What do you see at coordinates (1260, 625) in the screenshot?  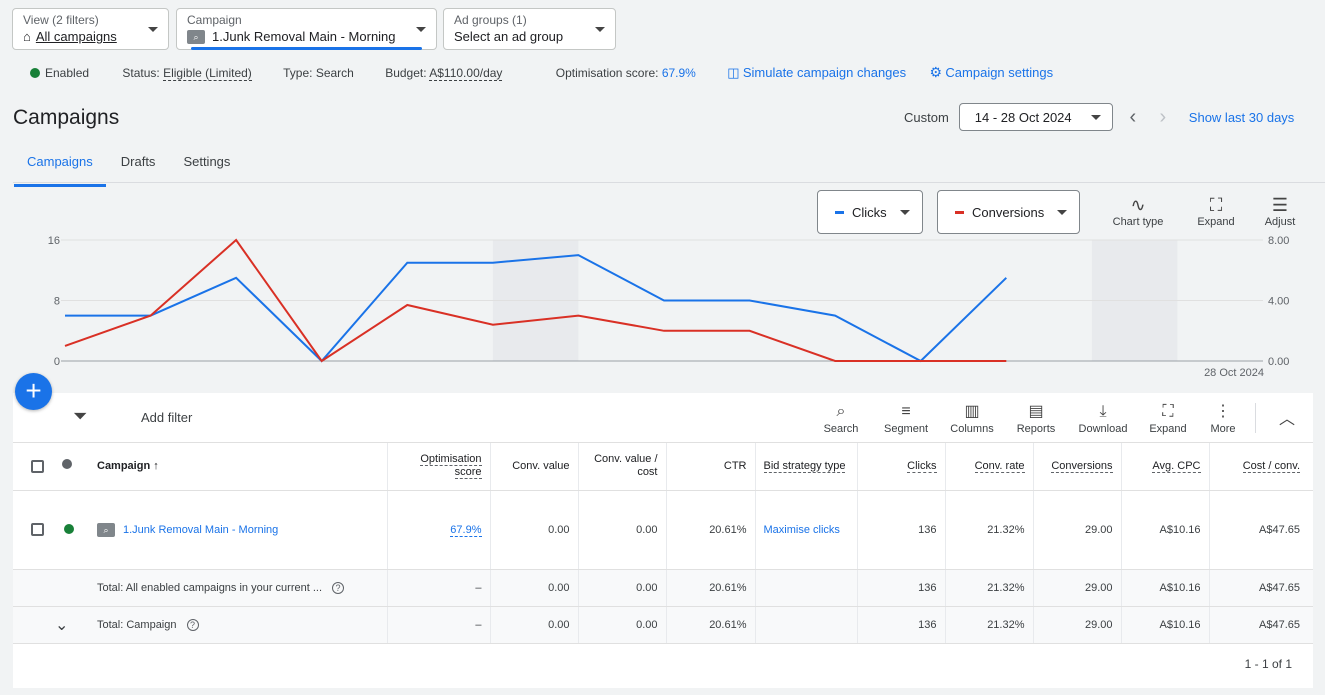 I see `total-campaign-cost-conv: A$47.65` at bounding box center [1260, 625].